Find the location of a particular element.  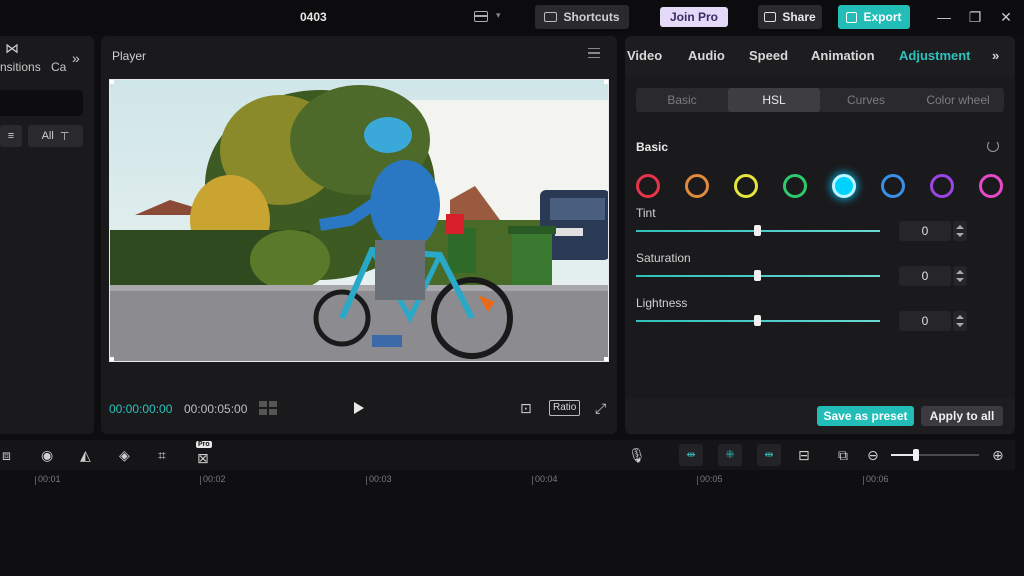

more-tabs-icon: » is located at coordinates (995, 55).